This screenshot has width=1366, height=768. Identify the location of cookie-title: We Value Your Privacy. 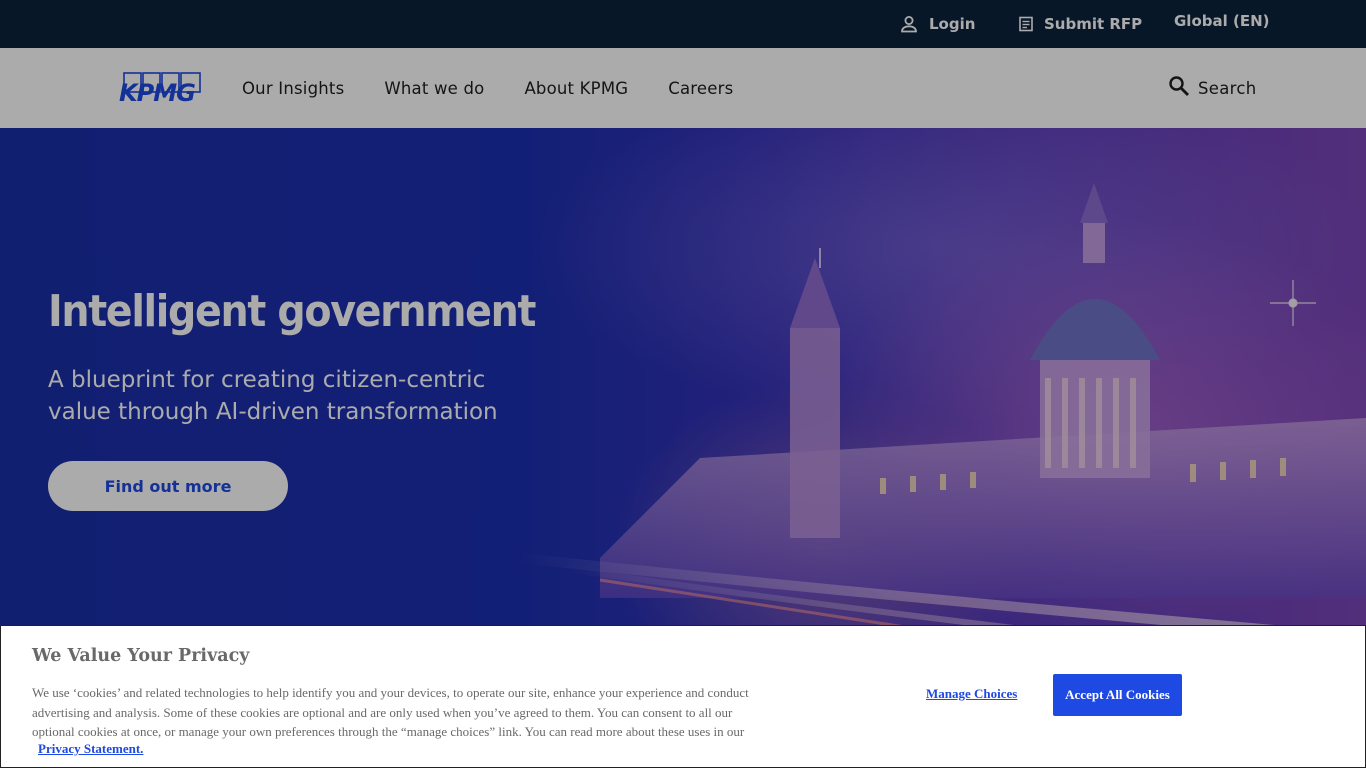
(141, 656).